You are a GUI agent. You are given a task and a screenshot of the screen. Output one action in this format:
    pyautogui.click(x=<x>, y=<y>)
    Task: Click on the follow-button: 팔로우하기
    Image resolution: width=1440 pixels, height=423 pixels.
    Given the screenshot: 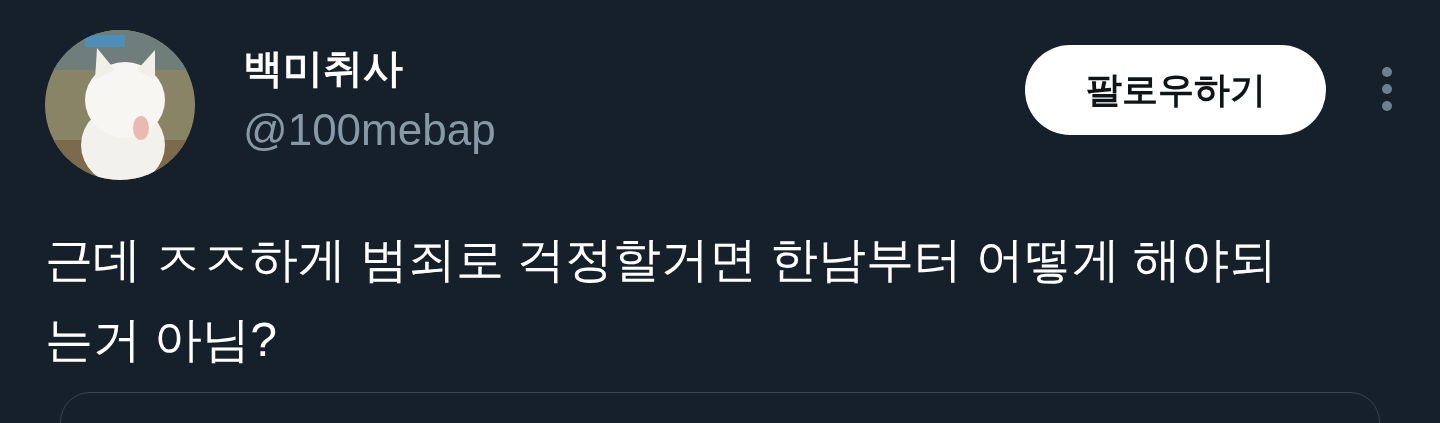 What is the action you would take?
    pyautogui.click(x=1175, y=90)
    